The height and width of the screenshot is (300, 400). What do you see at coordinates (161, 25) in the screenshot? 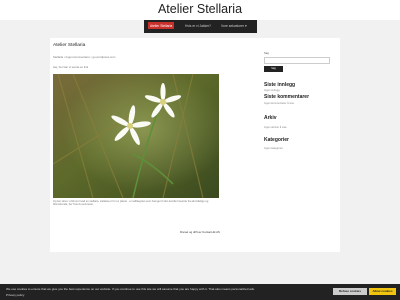
I see `nav-item-home: Atelier Stellaria` at bounding box center [161, 25].